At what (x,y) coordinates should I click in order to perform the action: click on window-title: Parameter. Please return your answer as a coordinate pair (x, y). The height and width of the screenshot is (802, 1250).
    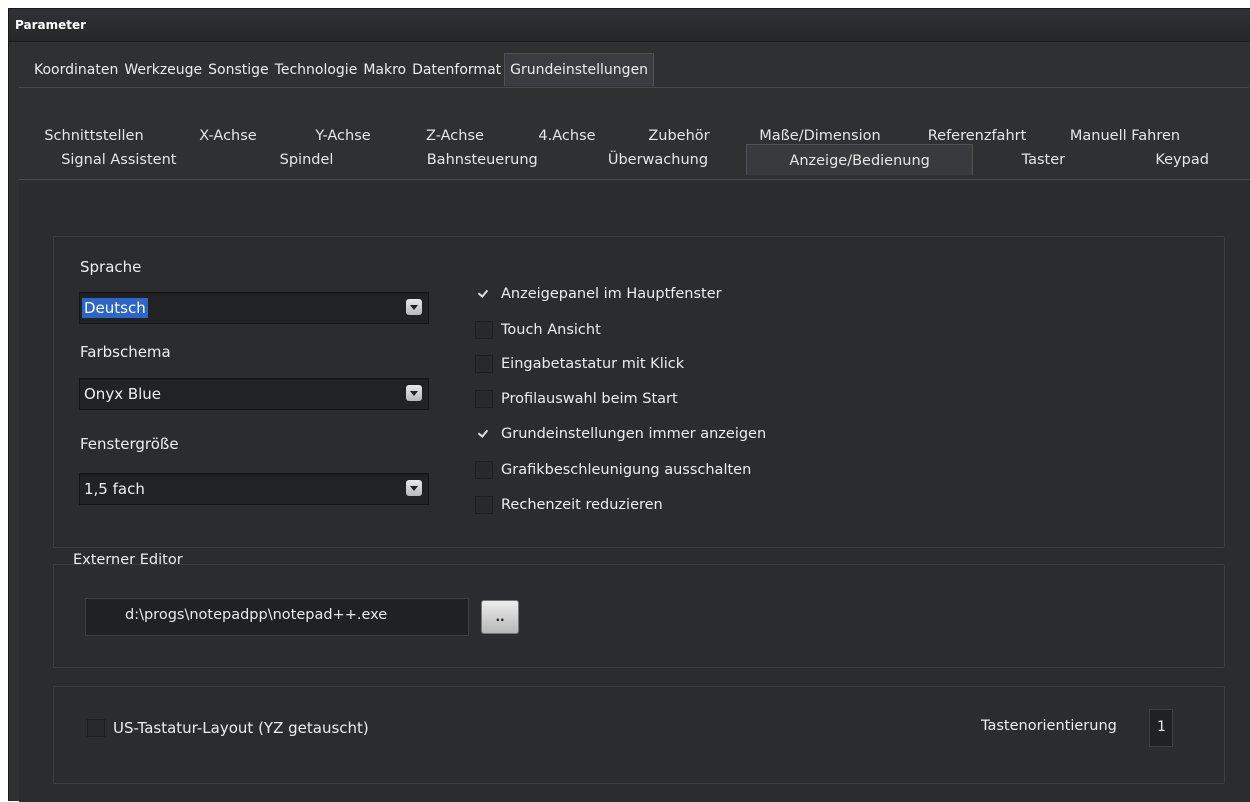
    Looking at the image, I should click on (51, 25).